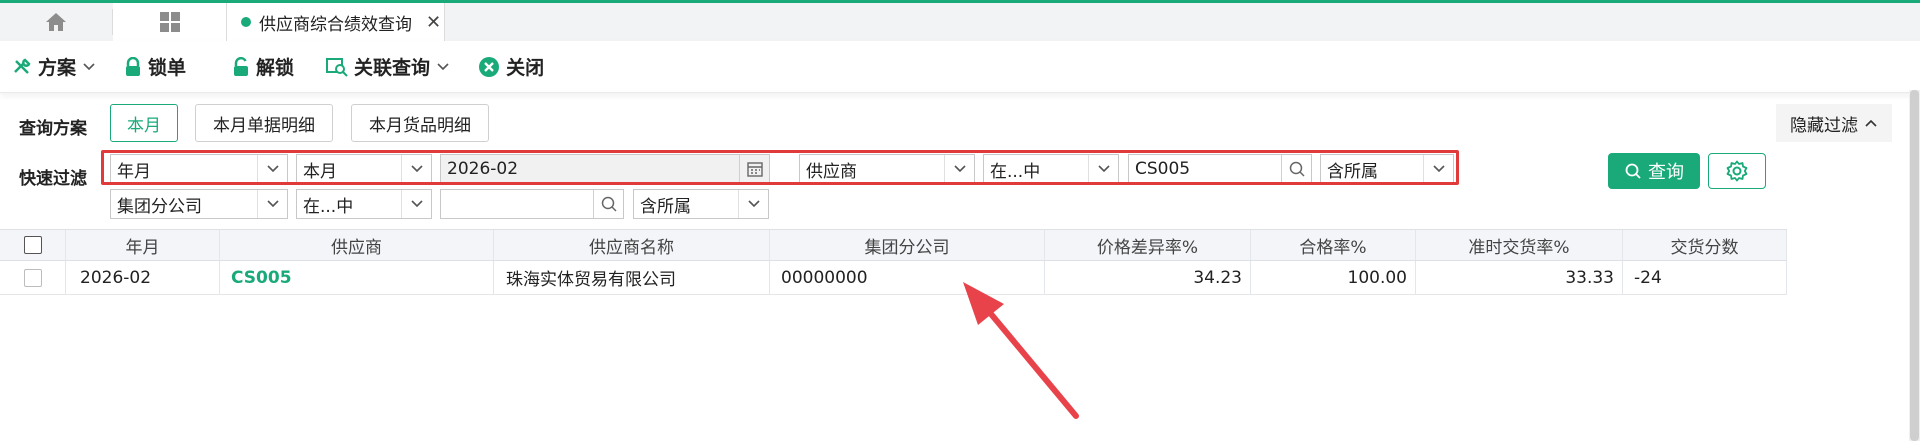 The height and width of the screenshot is (441, 1920). I want to click on filter-field-select-2: 供应商, so click(887, 169).